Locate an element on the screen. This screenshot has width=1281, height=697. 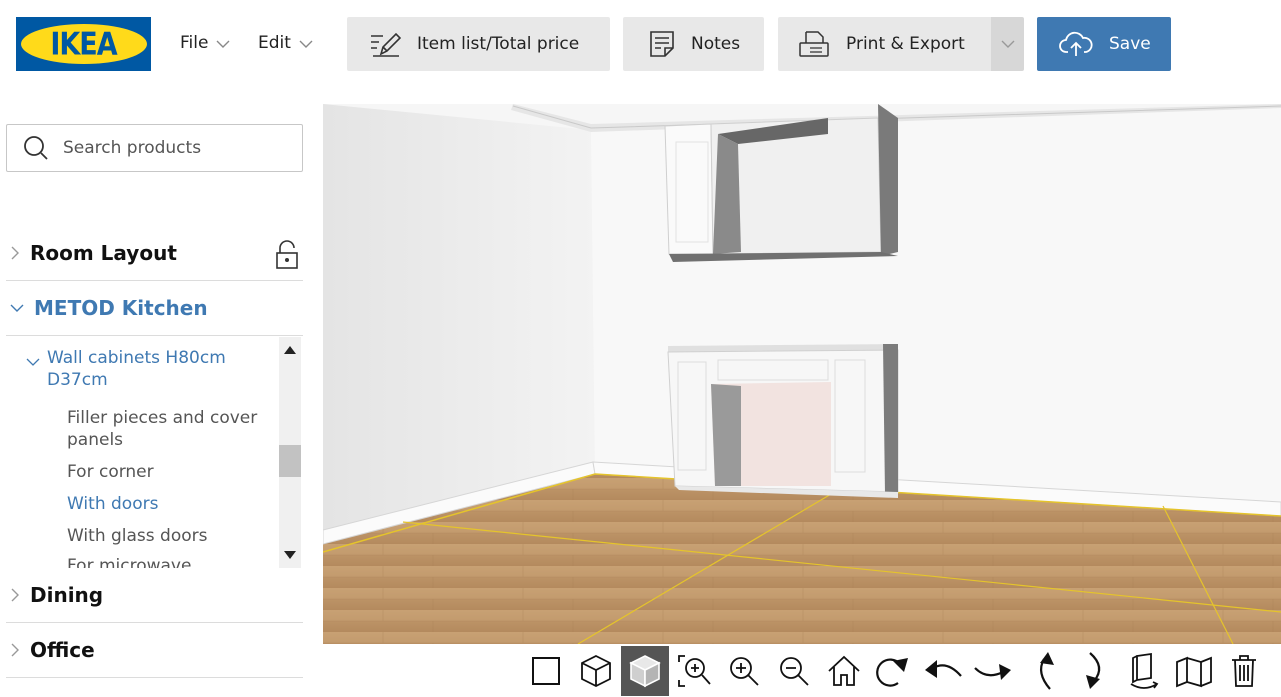
print-icon is located at coordinates (814, 44).